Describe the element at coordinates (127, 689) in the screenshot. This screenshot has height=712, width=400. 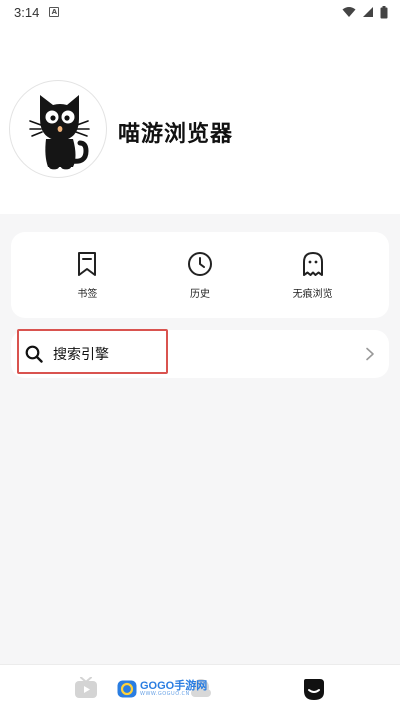
I see `gogo-logo-icon` at that location.